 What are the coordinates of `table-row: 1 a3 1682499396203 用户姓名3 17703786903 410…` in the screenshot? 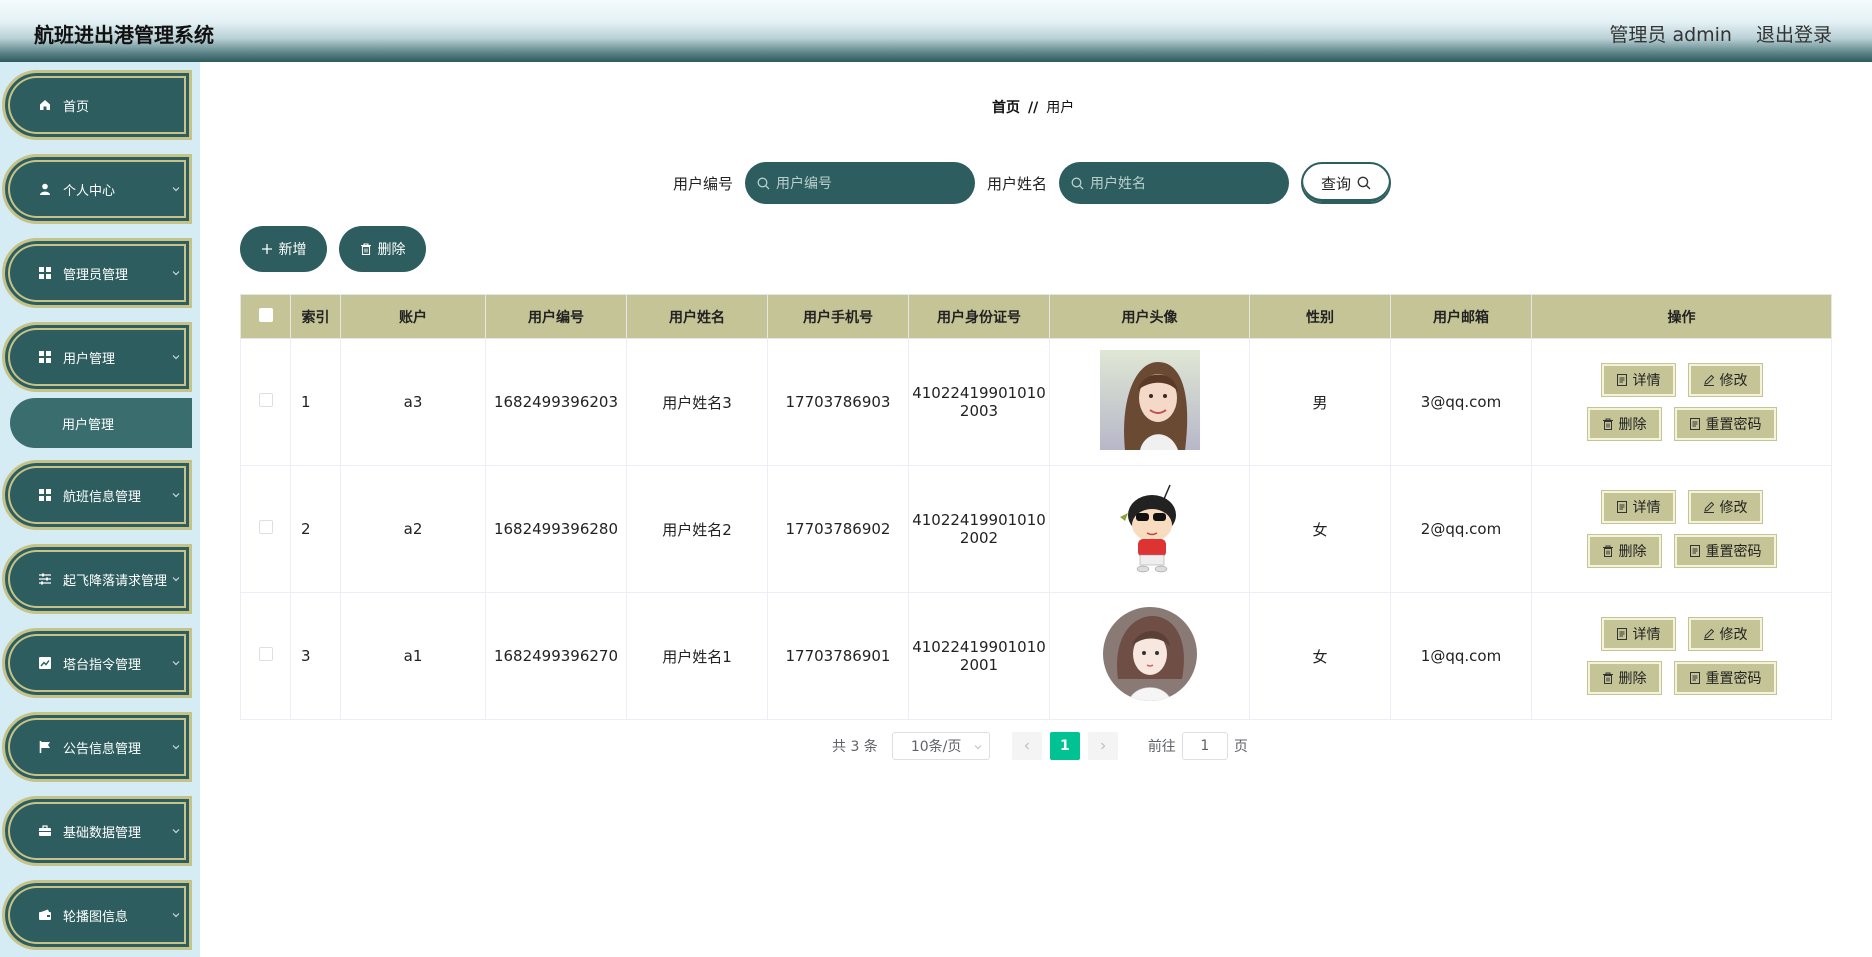 It's located at (1036, 402).